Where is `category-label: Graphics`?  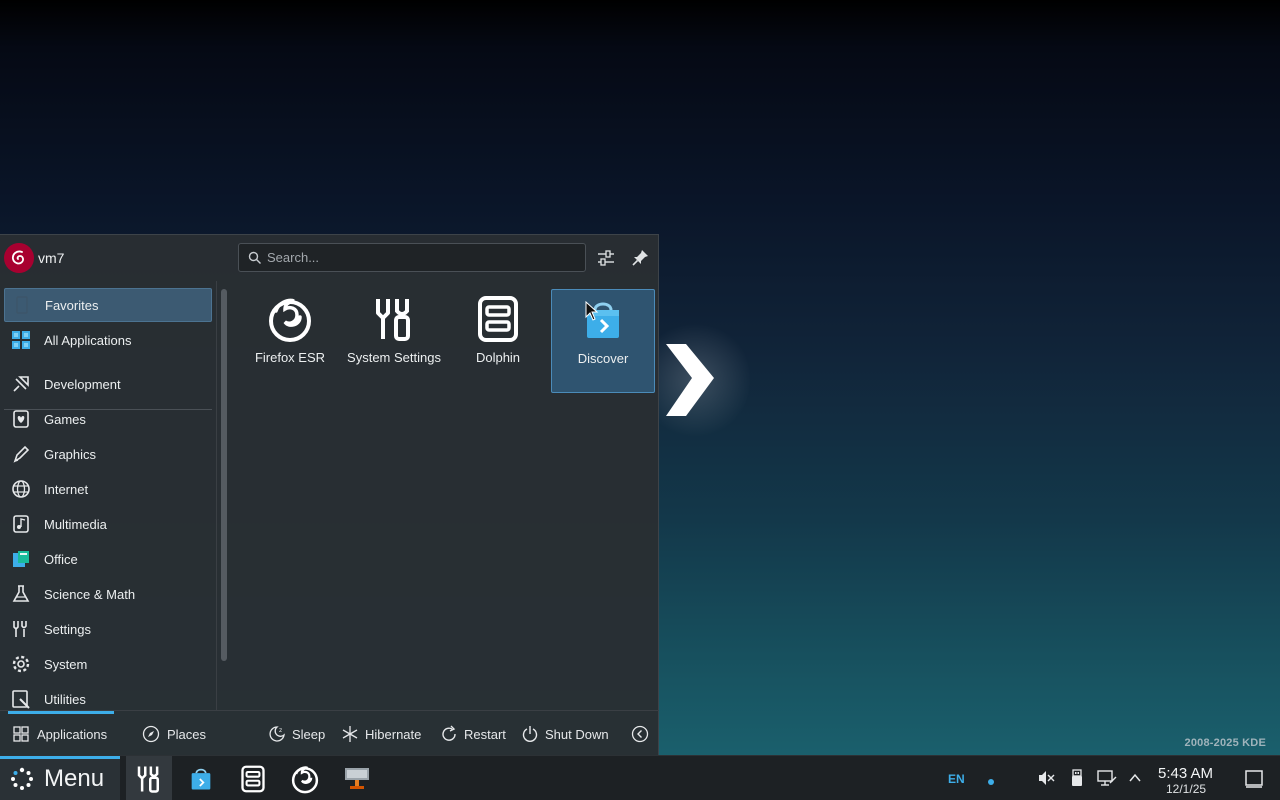
category-label: Graphics is located at coordinates (70, 454).